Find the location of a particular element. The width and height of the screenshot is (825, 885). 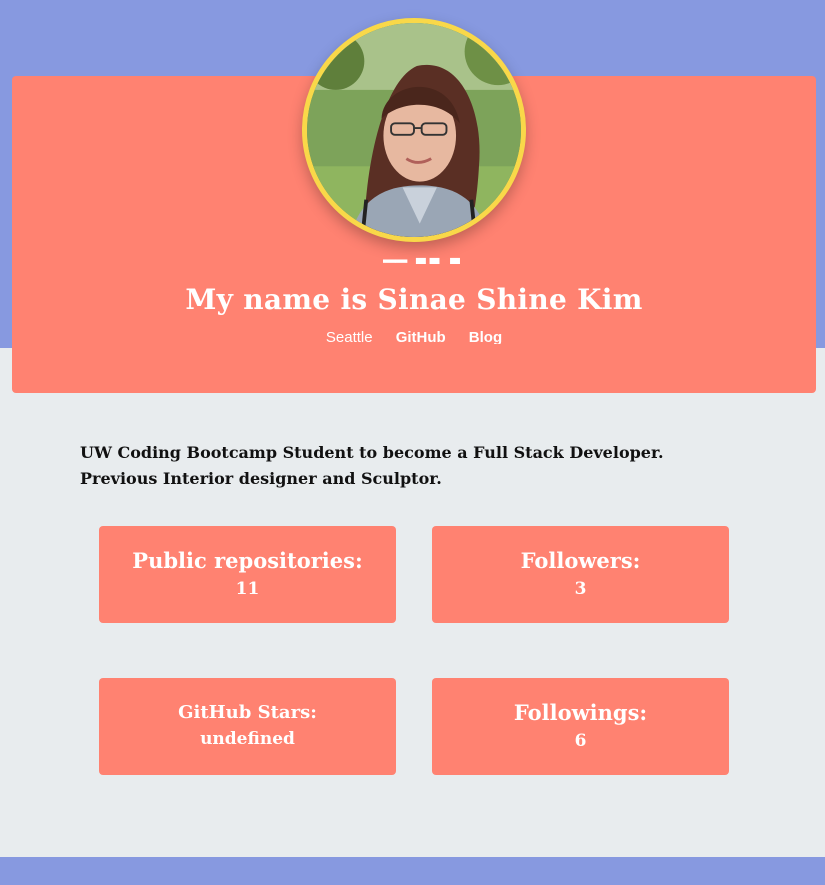

footer-band is located at coordinates (412, 871).